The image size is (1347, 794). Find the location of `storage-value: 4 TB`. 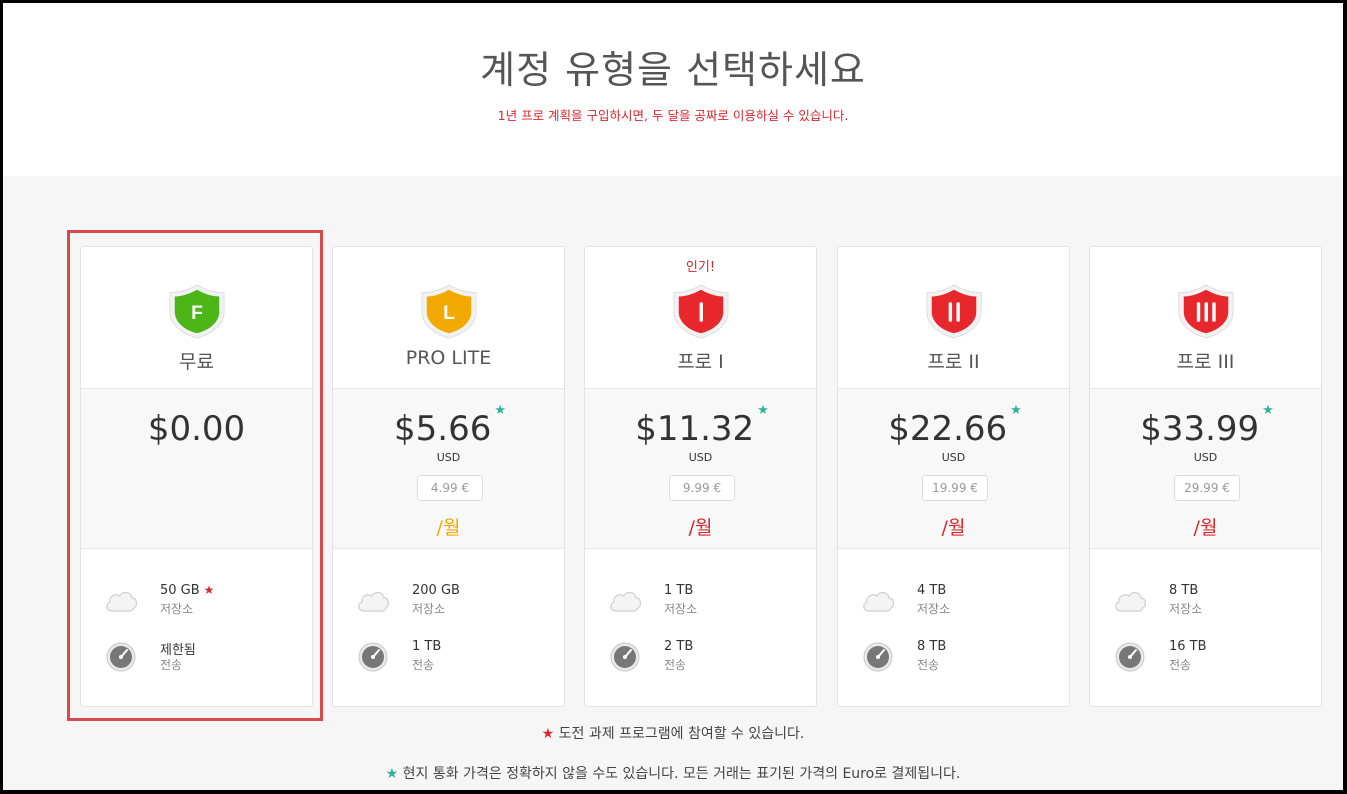

storage-value: 4 TB is located at coordinates (932, 590).